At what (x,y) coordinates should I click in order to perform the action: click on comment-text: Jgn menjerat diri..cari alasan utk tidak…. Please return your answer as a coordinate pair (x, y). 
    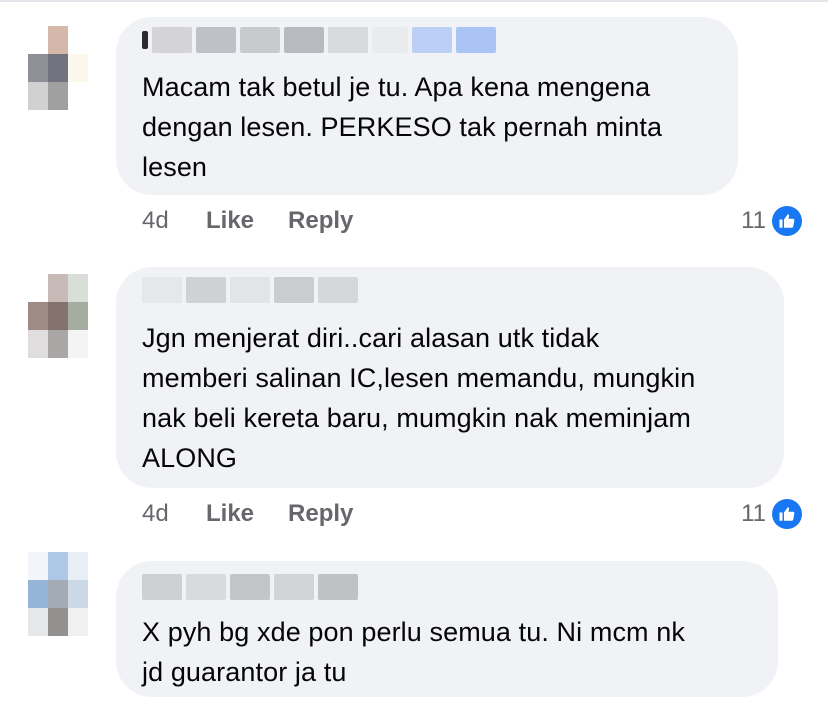
    Looking at the image, I should click on (419, 398).